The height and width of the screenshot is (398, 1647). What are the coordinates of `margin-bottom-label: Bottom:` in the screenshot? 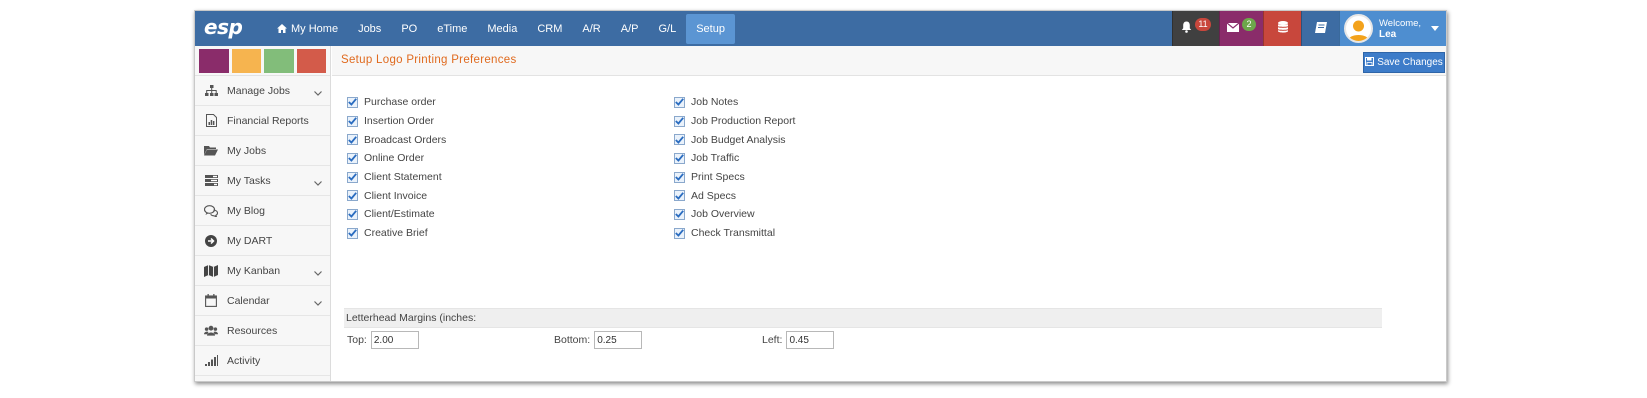 It's located at (572, 340).